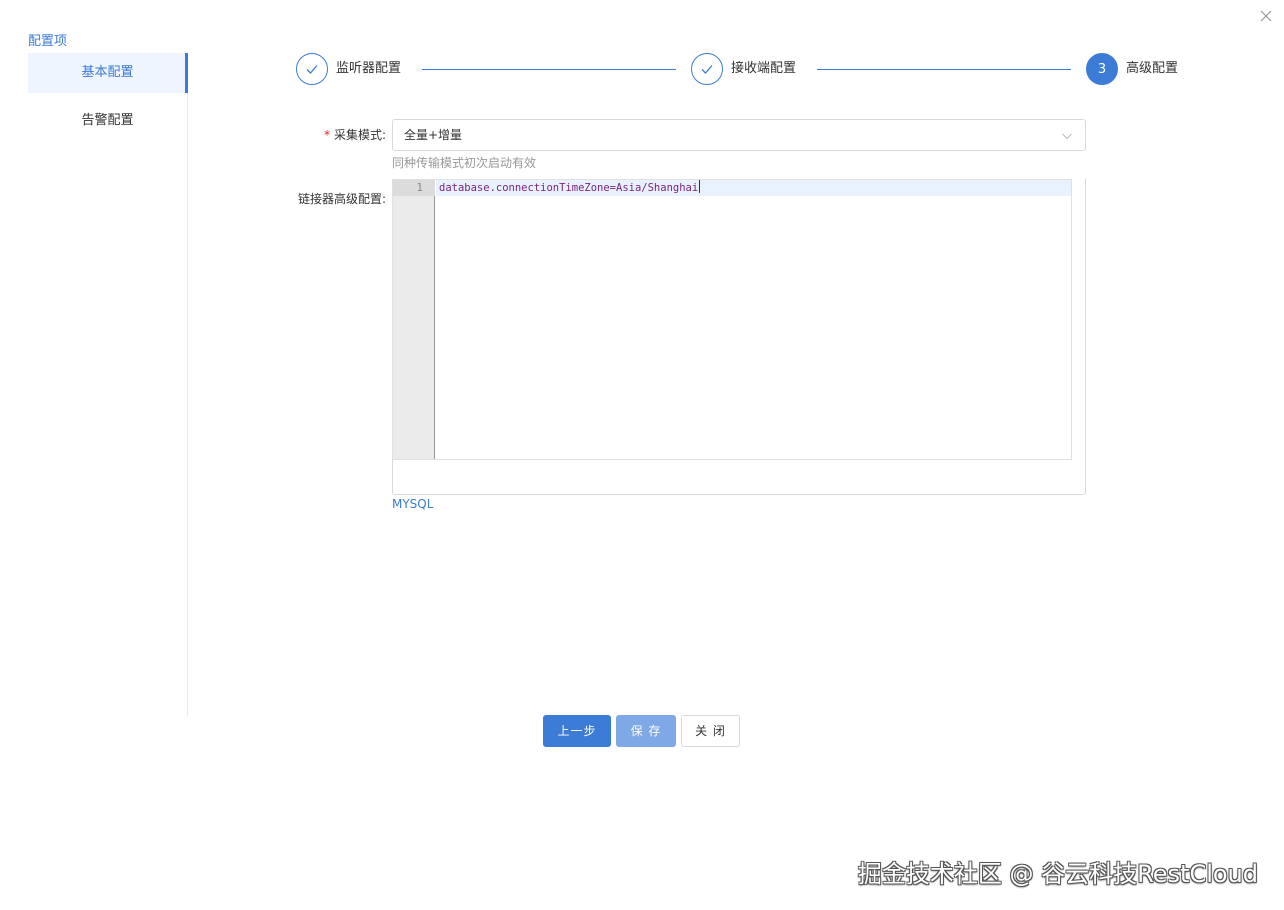  I want to click on sidebar: 基本配置 告警配置, so click(108, 384).